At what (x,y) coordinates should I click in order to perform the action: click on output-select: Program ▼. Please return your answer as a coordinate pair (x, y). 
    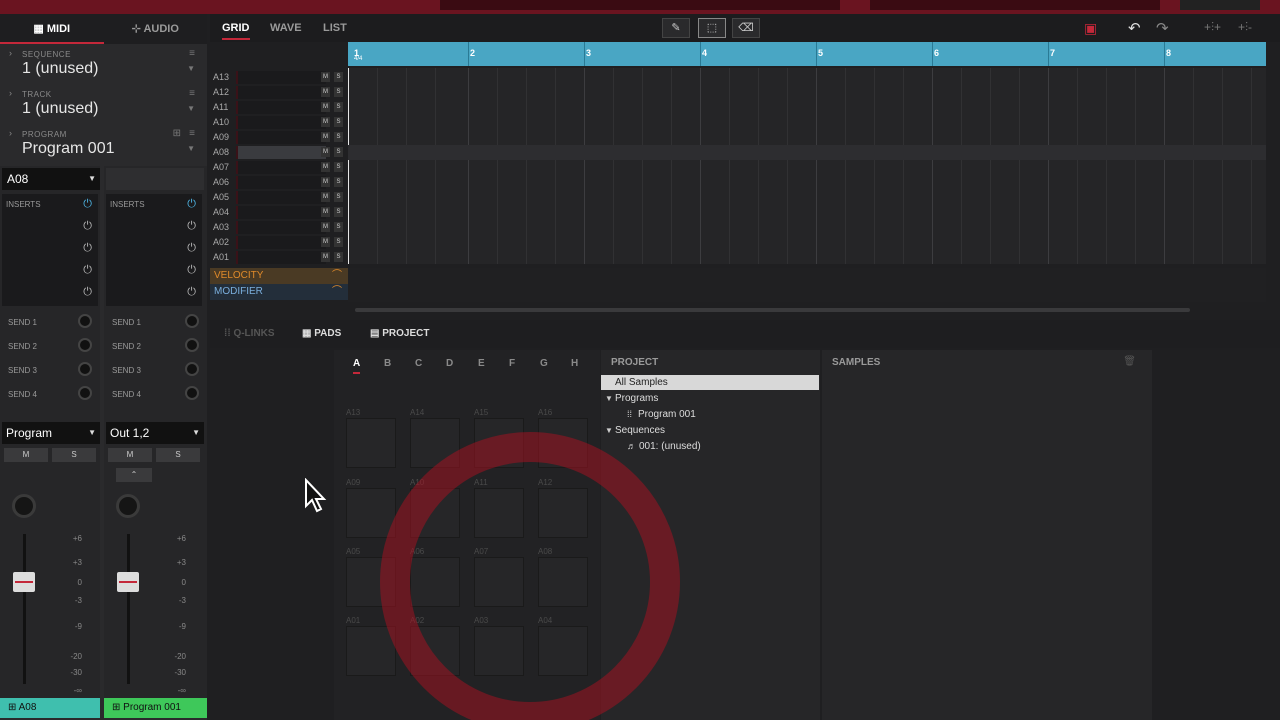
    Looking at the image, I should click on (51, 433).